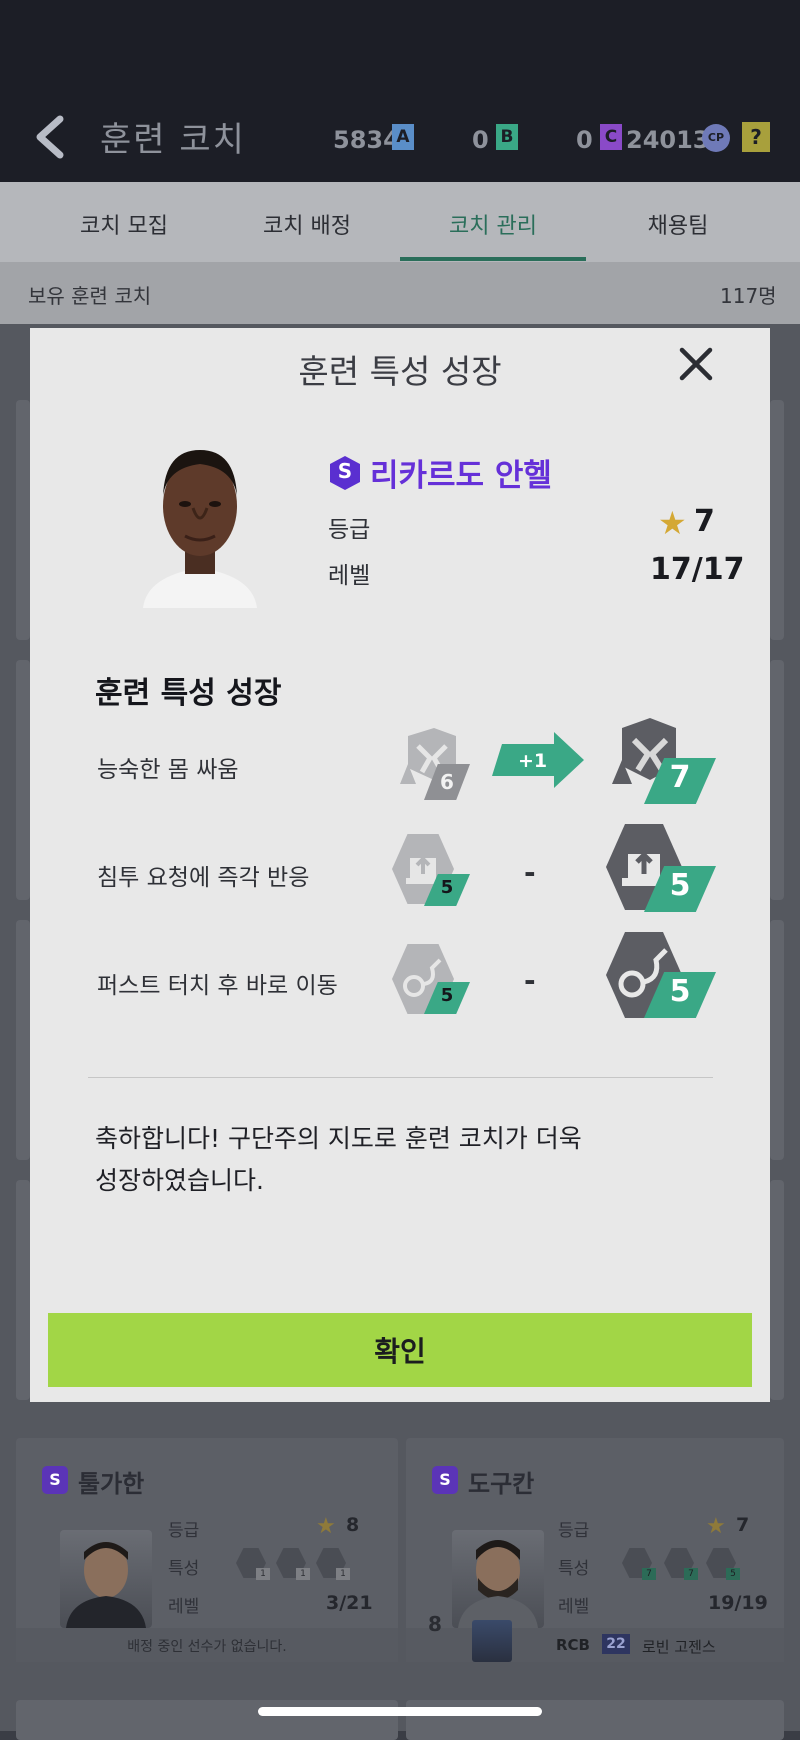  What do you see at coordinates (716, 138) in the screenshot?
I see `cp-icon: CP` at bounding box center [716, 138].